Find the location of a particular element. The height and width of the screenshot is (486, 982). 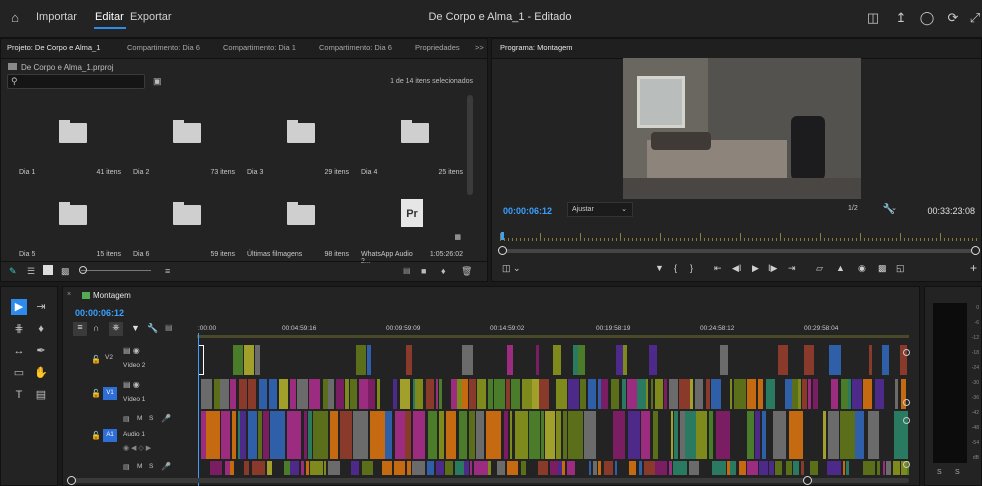

scroll-handle-left is located at coordinates (502, 250).